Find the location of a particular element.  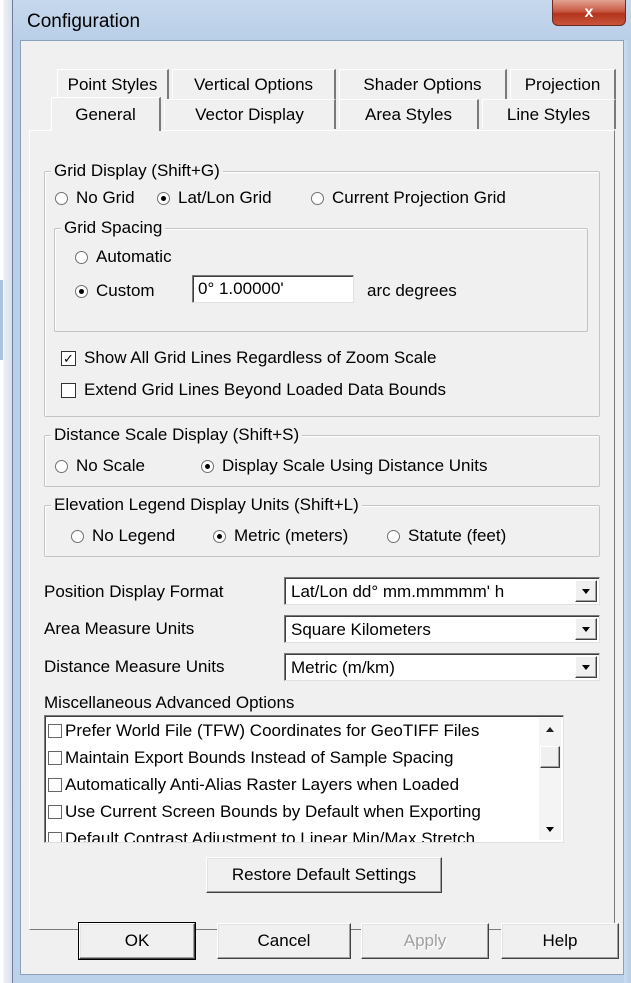

tab-label: General is located at coordinates (105, 114).